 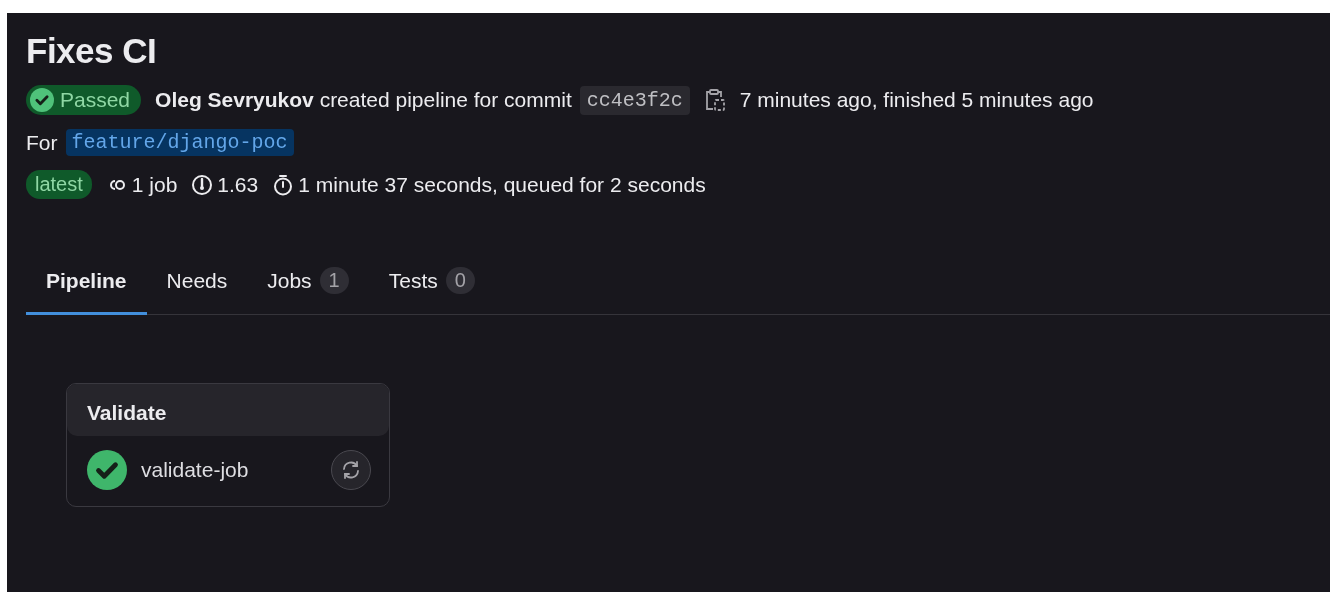 I want to click on timing-text: 7 minutes ago, finished 5 minutes ago, so click(x=916, y=100).